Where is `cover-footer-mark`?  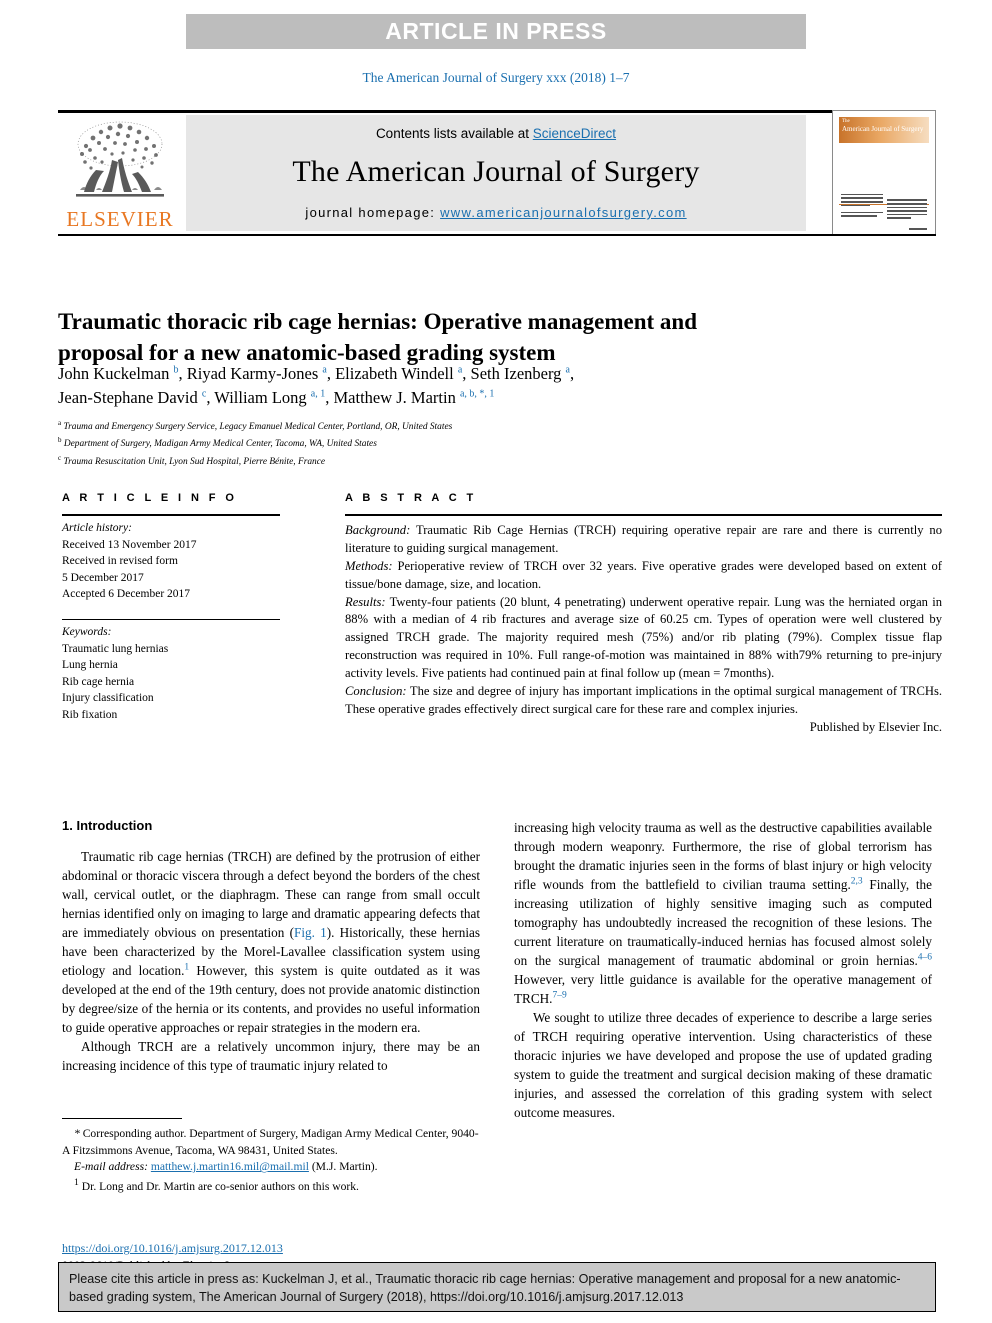 cover-footer-mark is located at coordinates (918, 229).